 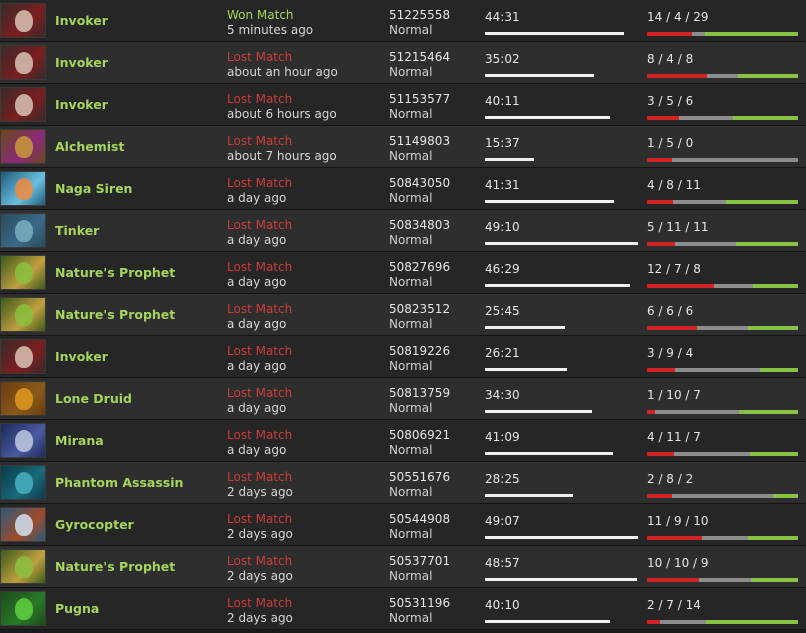 I want to click on match-time-ago: a day ago, so click(x=257, y=366).